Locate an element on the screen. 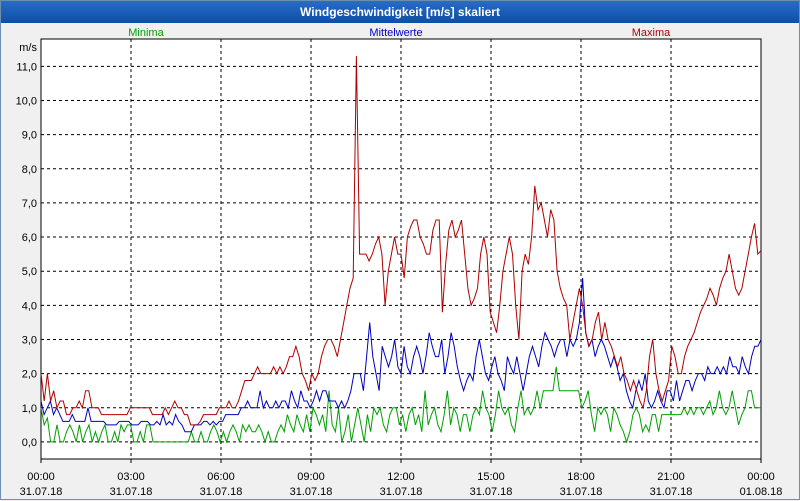 Image resolution: width=800 pixels, height=501 pixels. y-tick-label: 6,0 is located at coordinates (29, 238).